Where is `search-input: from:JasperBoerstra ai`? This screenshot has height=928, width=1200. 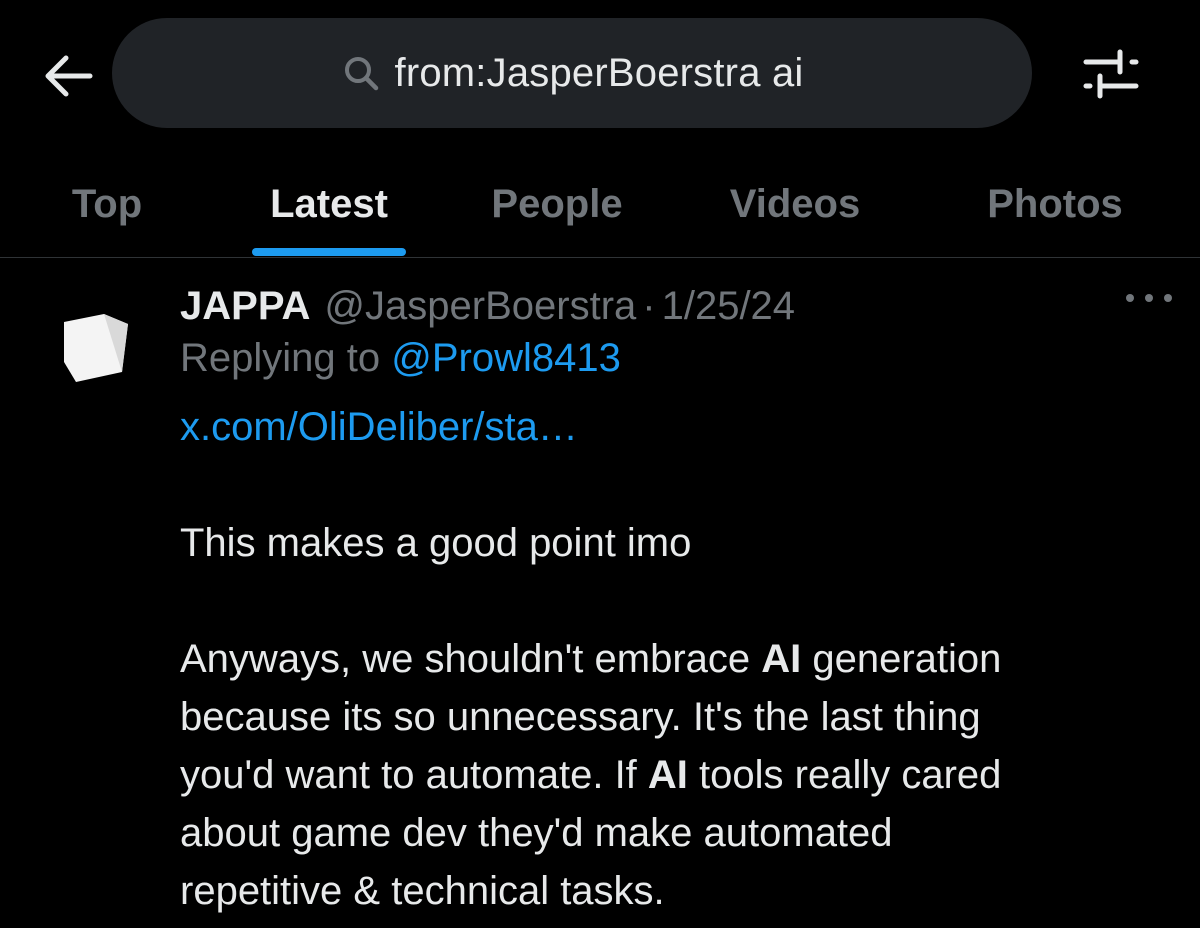
search-input: from:JasperBoerstra ai is located at coordinates (572, 73).